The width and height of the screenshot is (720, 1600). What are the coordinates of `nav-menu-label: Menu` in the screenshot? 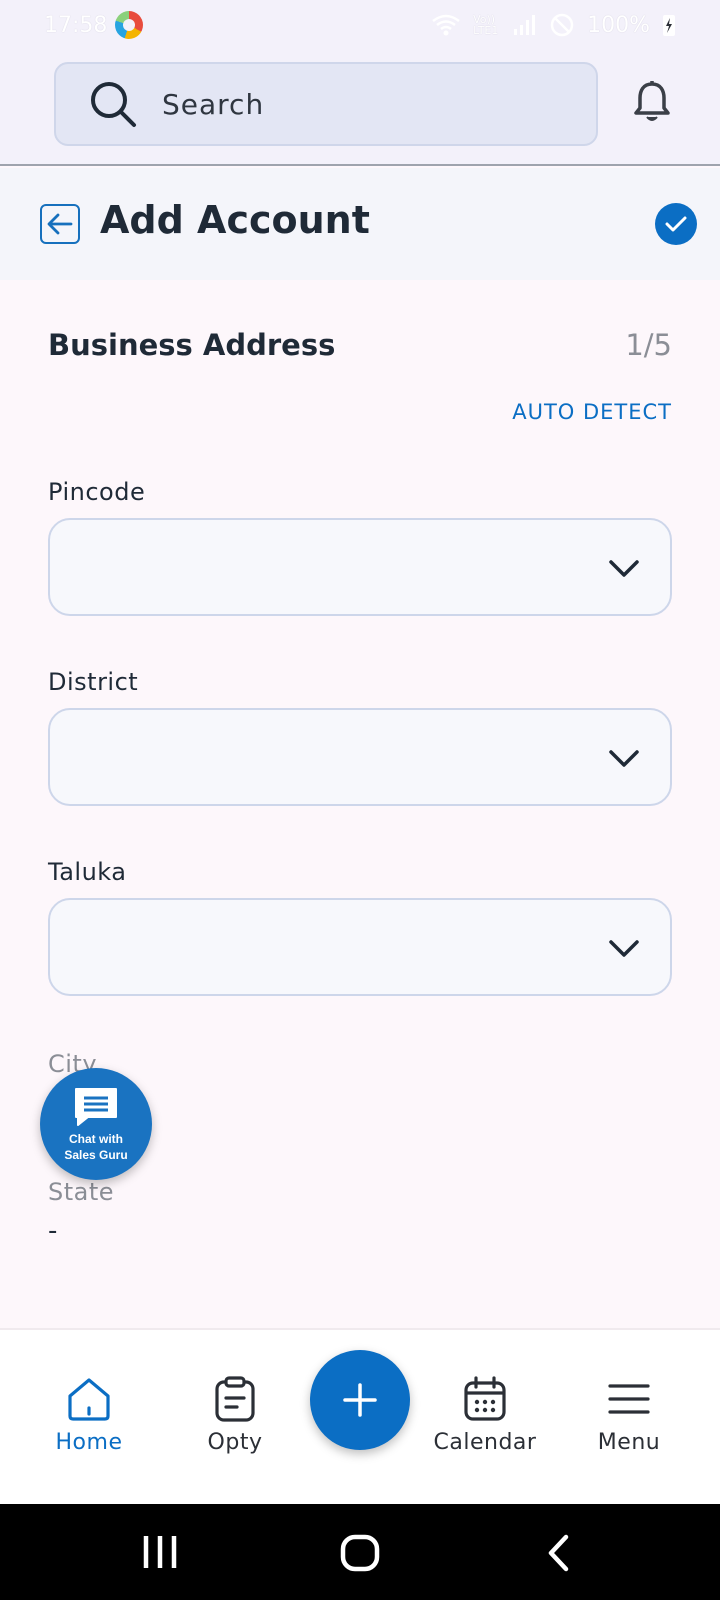 It's located at (629, 1442).